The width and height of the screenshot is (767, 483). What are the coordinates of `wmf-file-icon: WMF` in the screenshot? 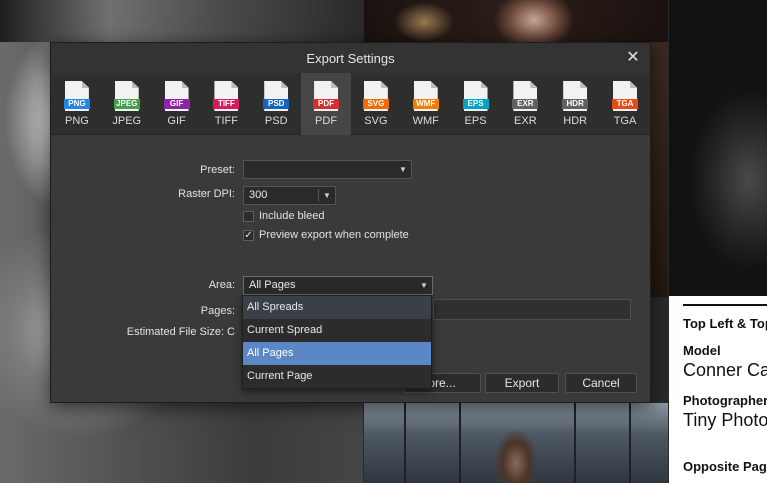 It's located at (425, 96).